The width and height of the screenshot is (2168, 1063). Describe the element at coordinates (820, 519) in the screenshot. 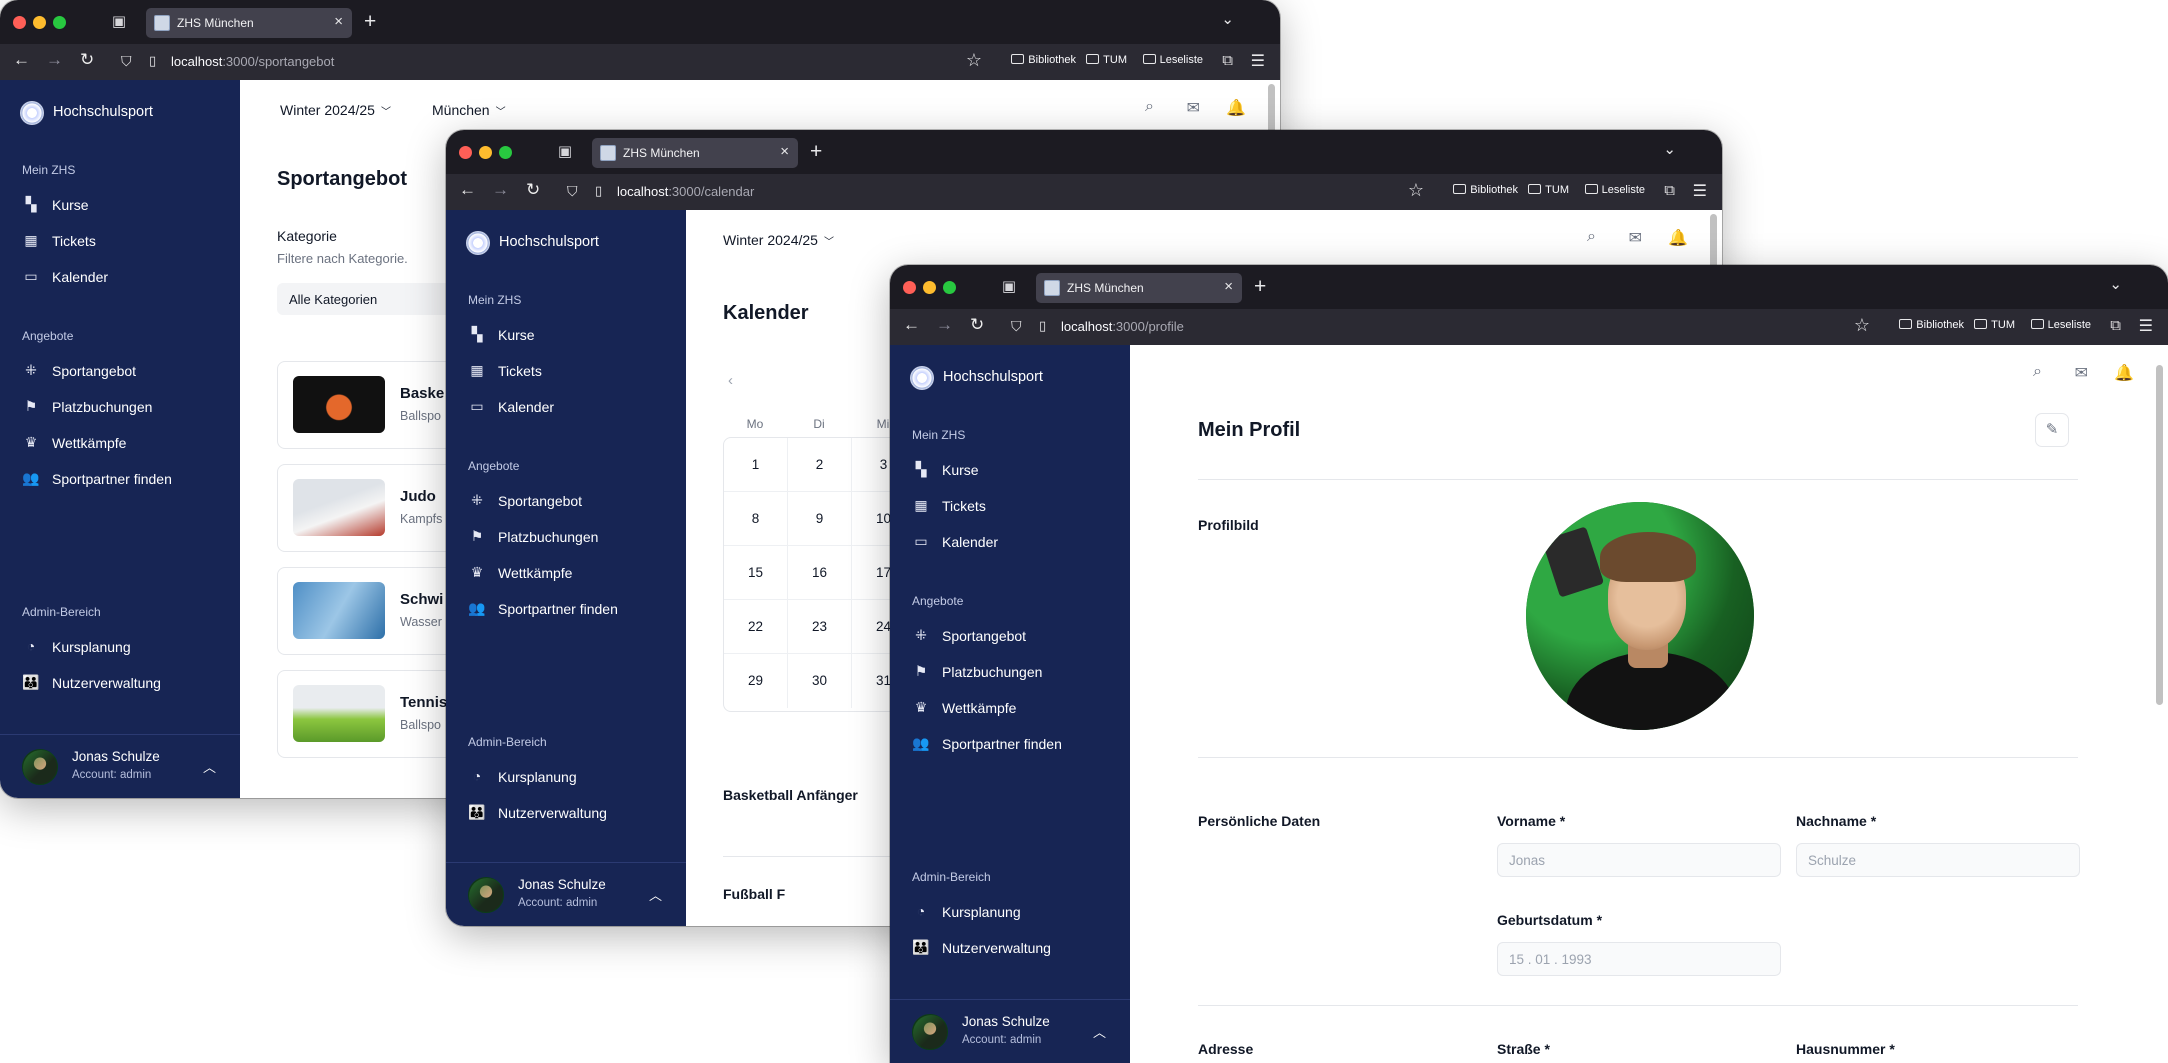

I see `calendar-day: 9` at that location.